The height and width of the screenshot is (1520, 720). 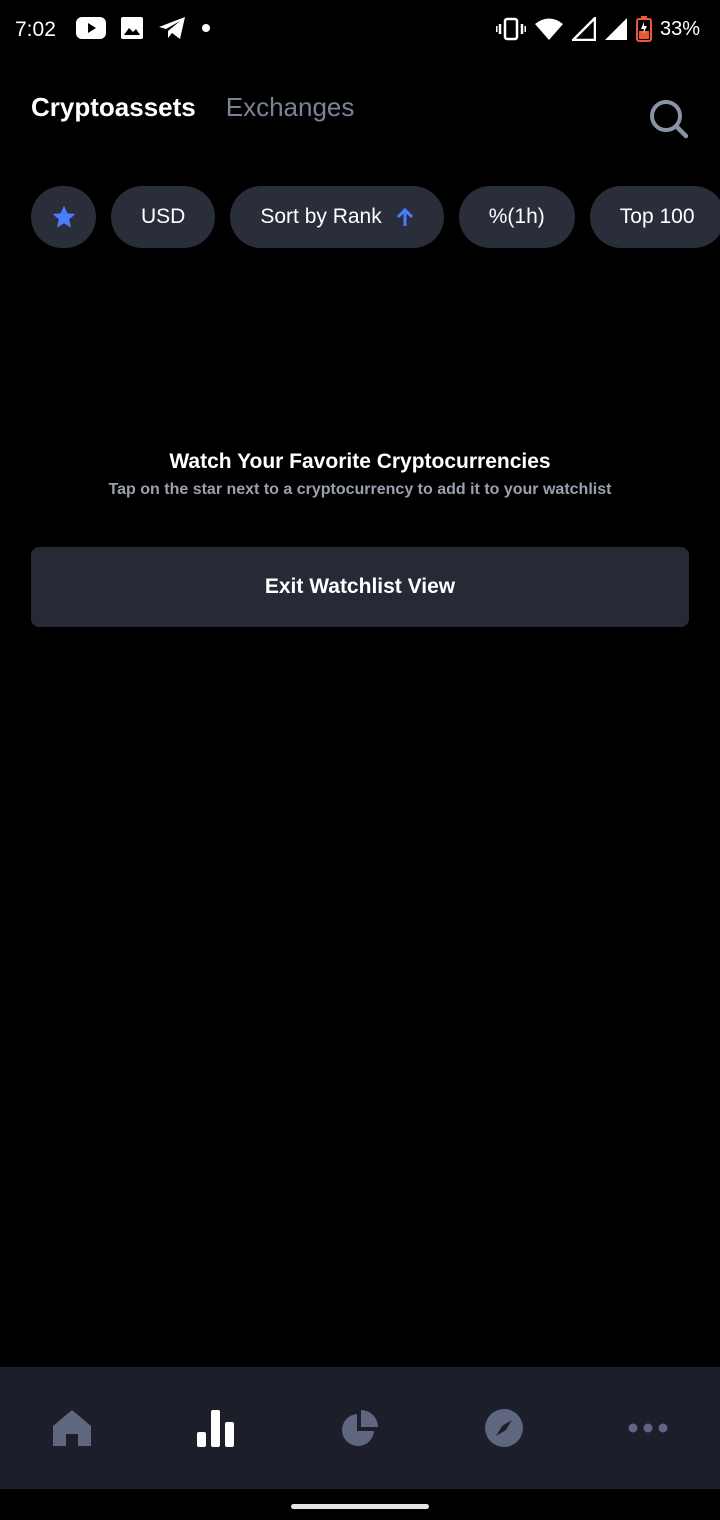 I want to click on status-bar: 7:02 33%, so click(x=360, y=31).